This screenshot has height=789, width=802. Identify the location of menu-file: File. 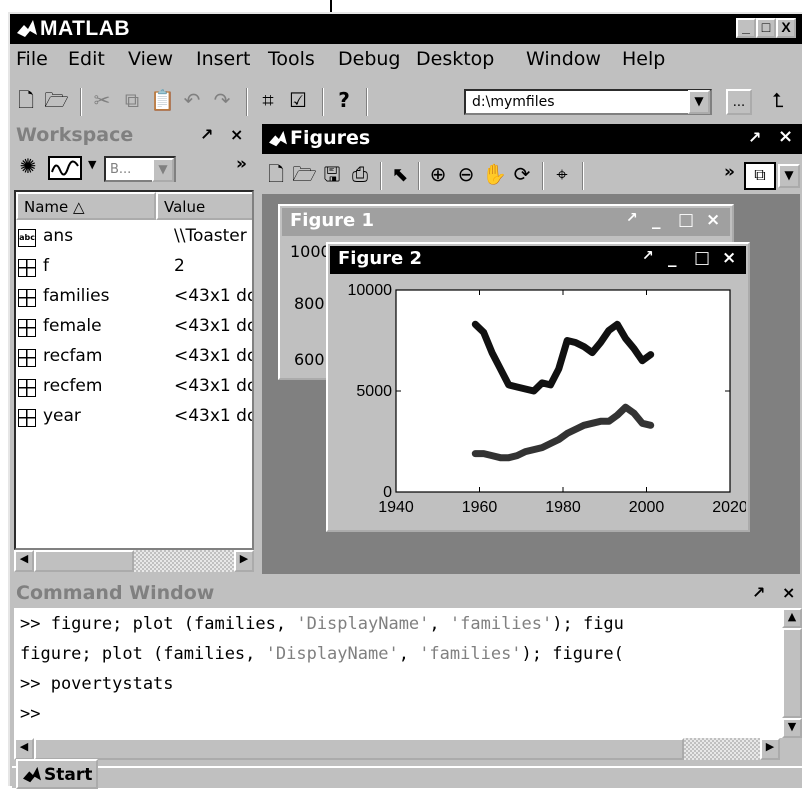
(32, 59).